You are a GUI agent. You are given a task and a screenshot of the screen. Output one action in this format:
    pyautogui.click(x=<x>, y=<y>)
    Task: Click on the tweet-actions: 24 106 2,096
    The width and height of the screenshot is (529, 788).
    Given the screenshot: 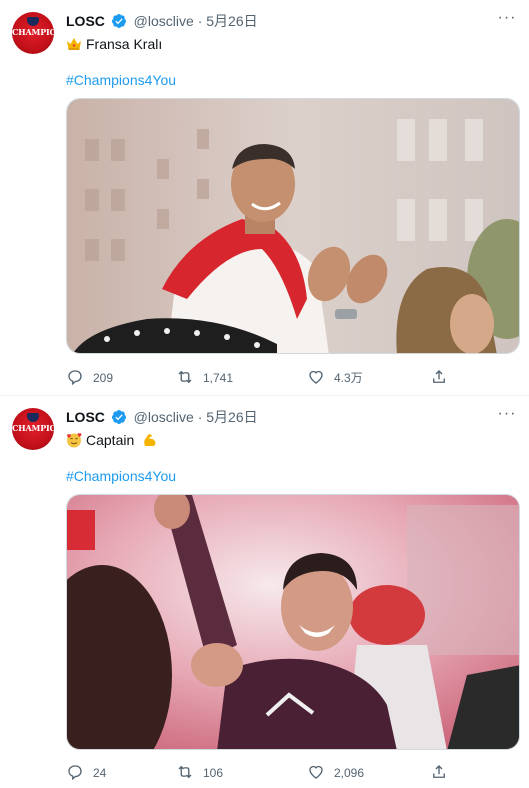 What is the action you would take?
    pyautogui.click(x=266, y=773)
    